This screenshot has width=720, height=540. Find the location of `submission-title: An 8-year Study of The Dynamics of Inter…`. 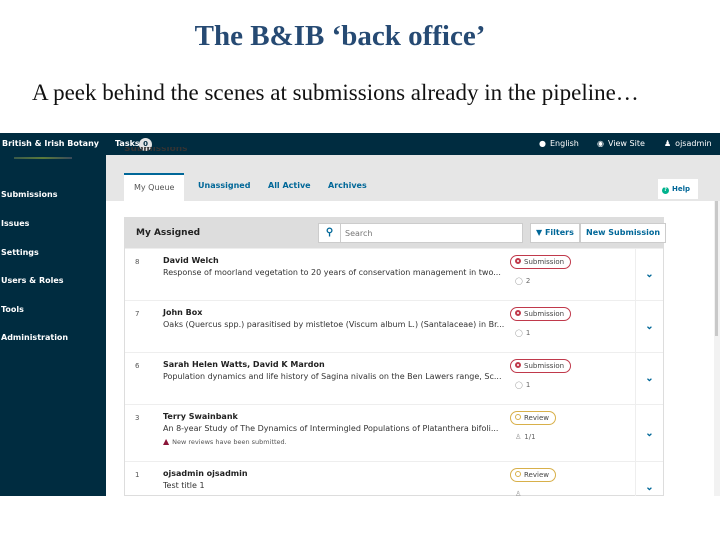

submission-title: An 8-year Study of The Dynamics of Inter… is located at coordinates (330, 428).